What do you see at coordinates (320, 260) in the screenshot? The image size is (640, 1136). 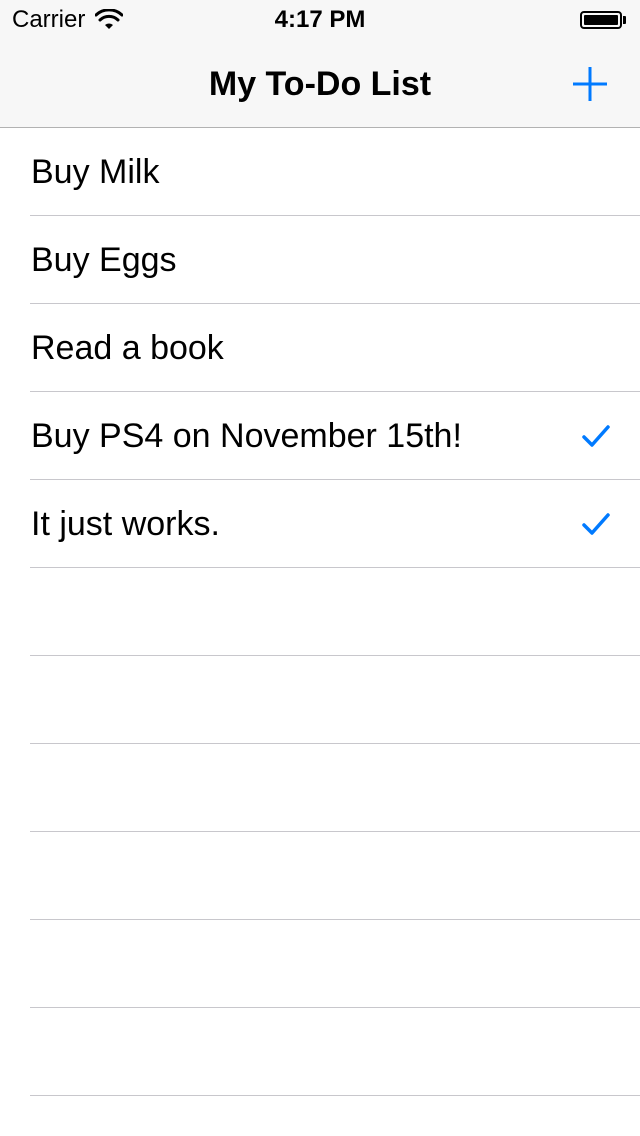 I see `todo-row: Buy Eggs` at bounding box center [320, 260].